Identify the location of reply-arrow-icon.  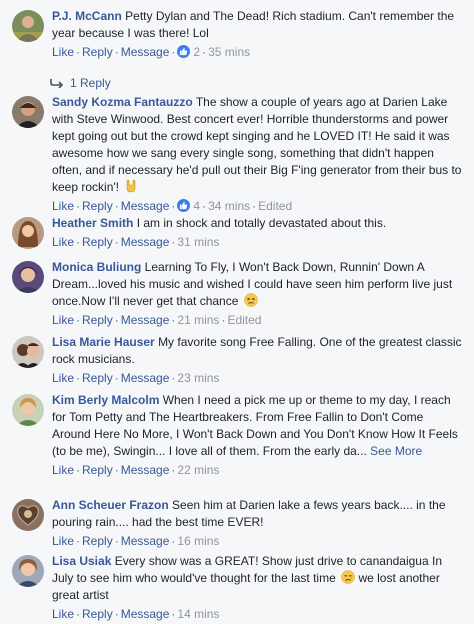
(57, 83).